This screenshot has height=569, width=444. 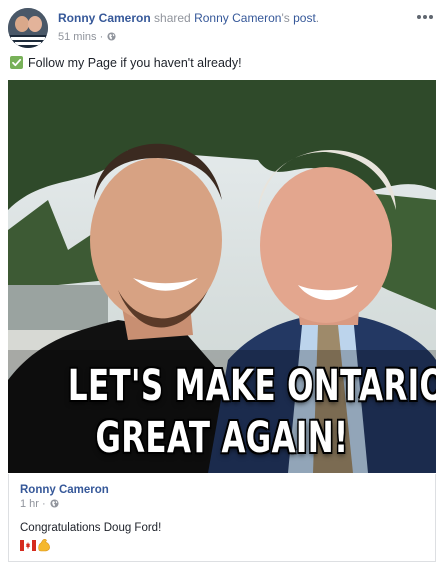 What do you see at coordinates (77, 37) in the screenshot?
I see `timestamp-link: 51 mins` at bounding box center [77, 37].